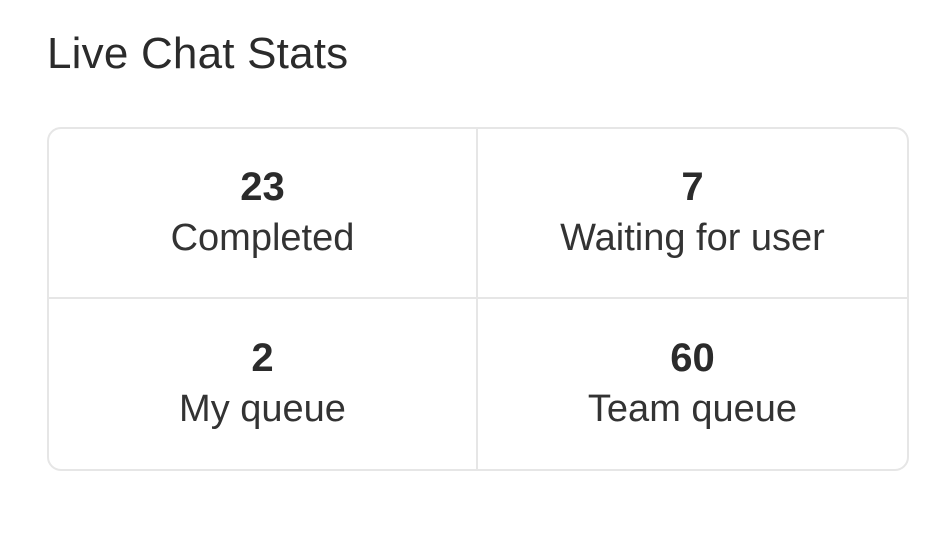  I want to click on stat-label: My queue, so click(262, 409).